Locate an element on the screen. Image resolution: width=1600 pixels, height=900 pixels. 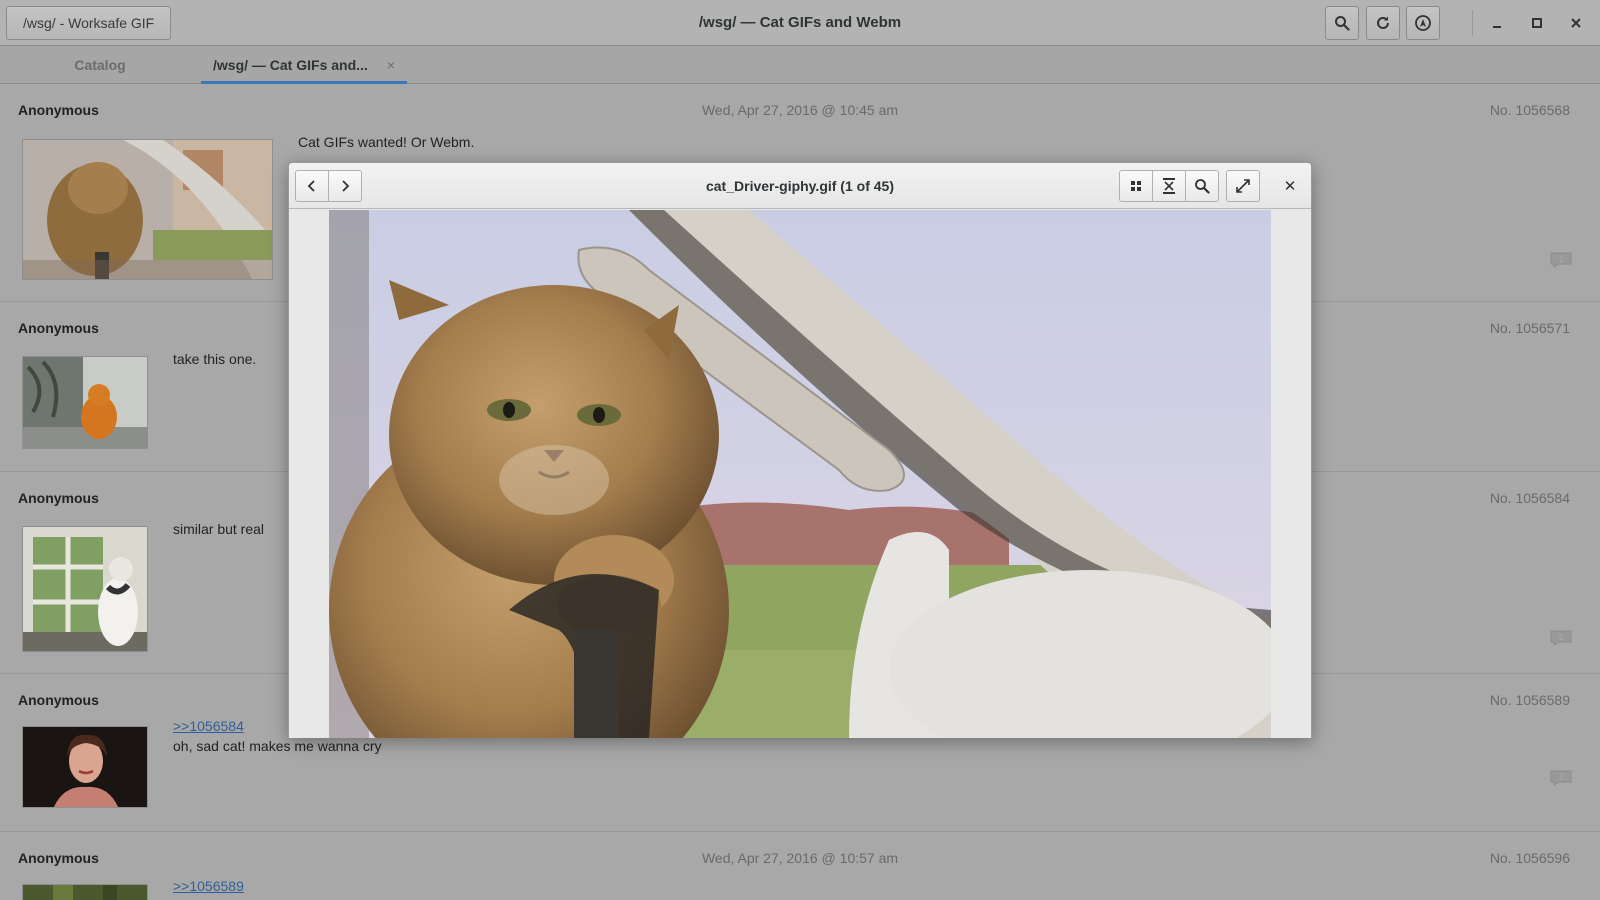
minimize-icon is located at coordinates (1497, 27).